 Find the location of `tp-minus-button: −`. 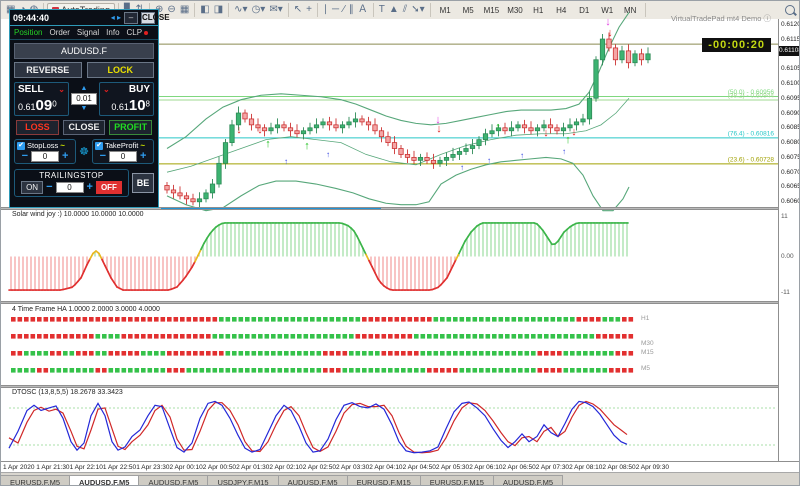

tp-minus-button: − is located at coordinates (103, 156).